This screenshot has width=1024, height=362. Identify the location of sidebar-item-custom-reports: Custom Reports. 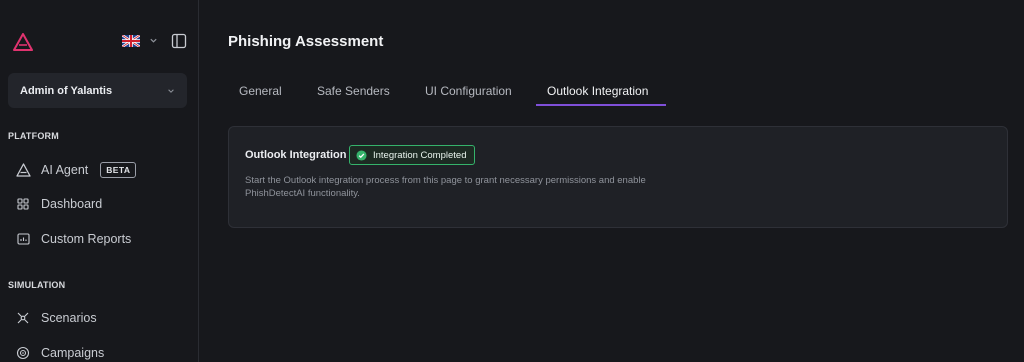
(73, 239).